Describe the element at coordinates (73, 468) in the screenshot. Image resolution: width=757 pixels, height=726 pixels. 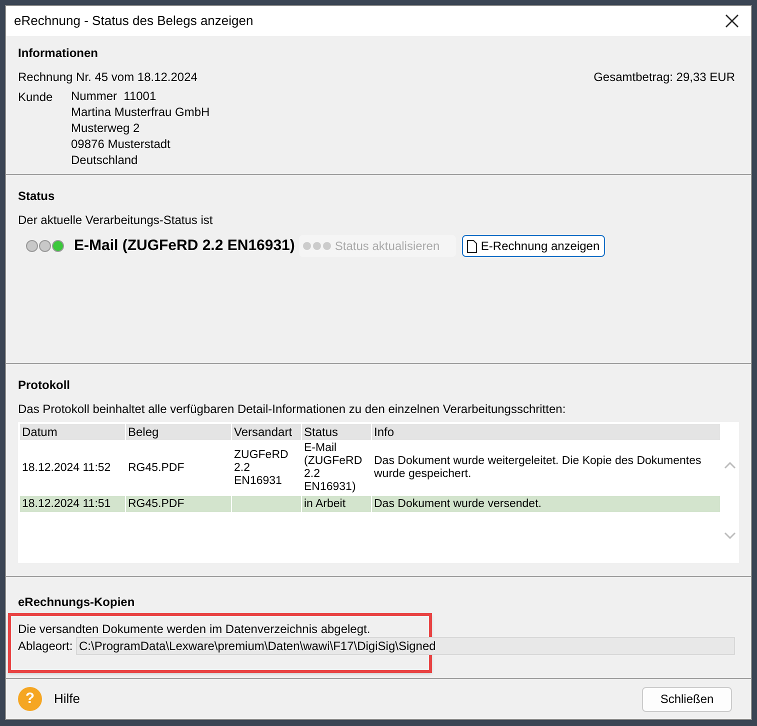
I see `table-cell: 18.12.2024 11:52` at that location.